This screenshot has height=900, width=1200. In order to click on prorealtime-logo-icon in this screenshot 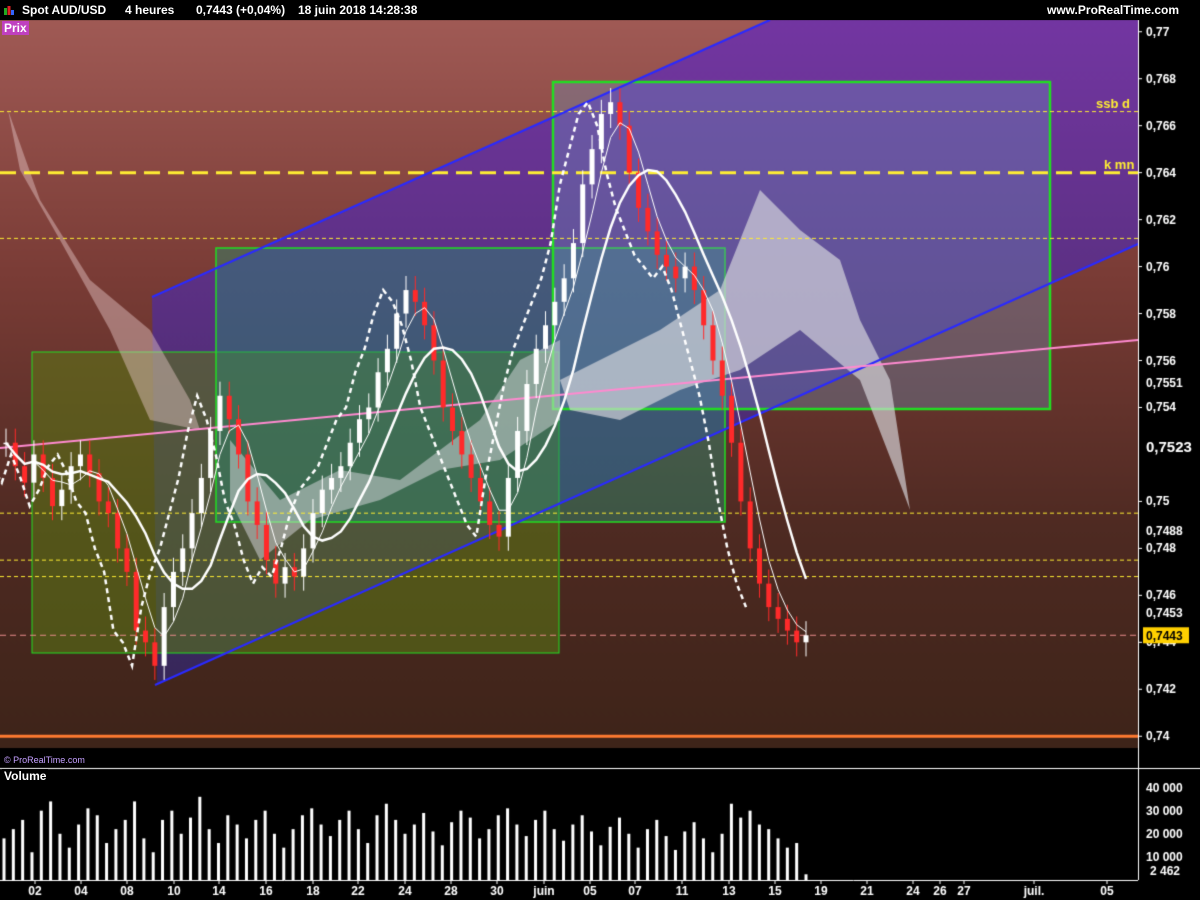, I will do `click(9, 10)`.